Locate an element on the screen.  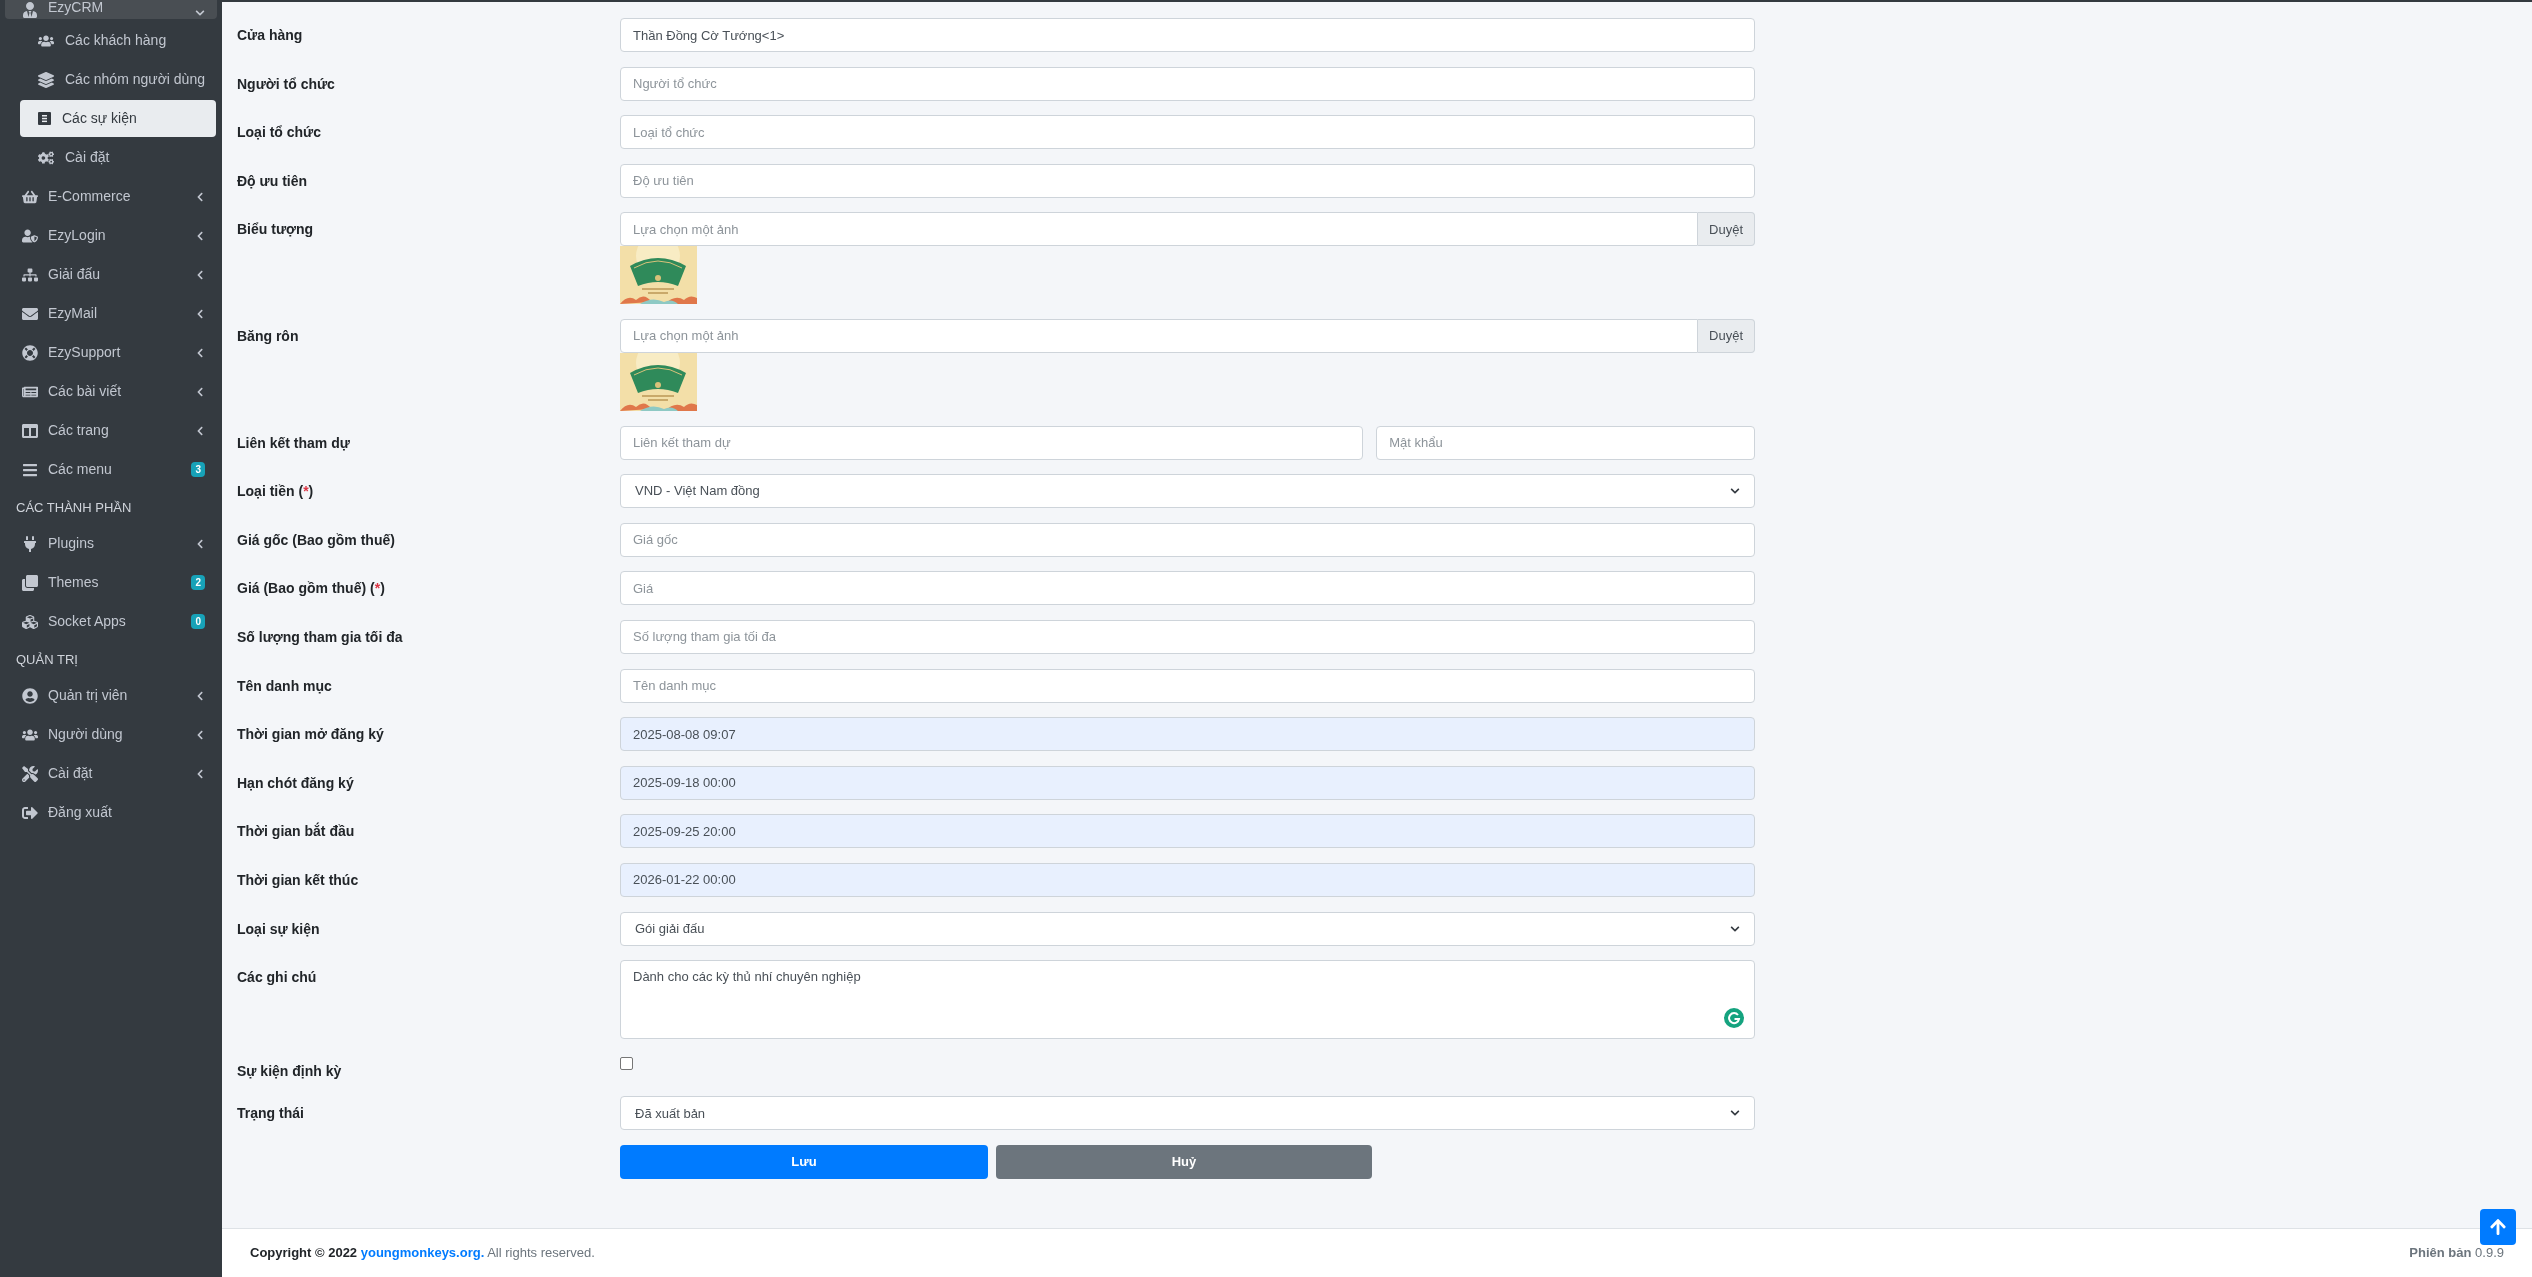
sidebar-item: Giải đấu is located at coordinates (111, 274).